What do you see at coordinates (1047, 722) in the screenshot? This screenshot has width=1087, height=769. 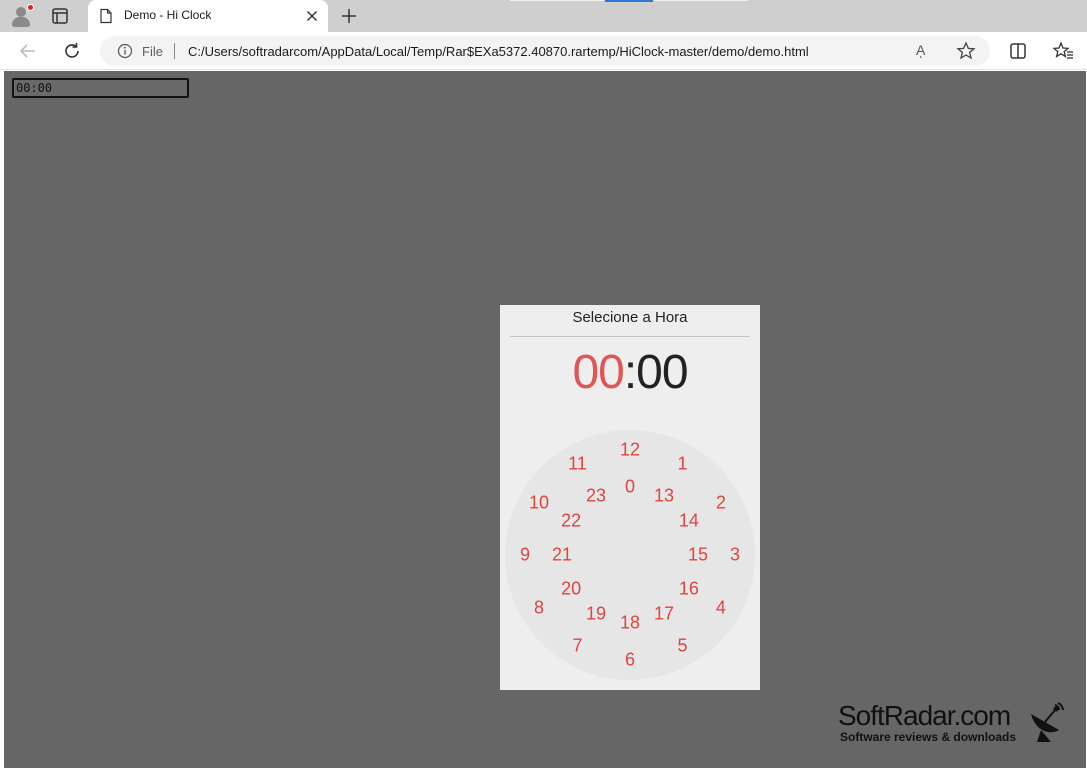 I see `satellite-dish-icon` at bounding box center [1047, 722].